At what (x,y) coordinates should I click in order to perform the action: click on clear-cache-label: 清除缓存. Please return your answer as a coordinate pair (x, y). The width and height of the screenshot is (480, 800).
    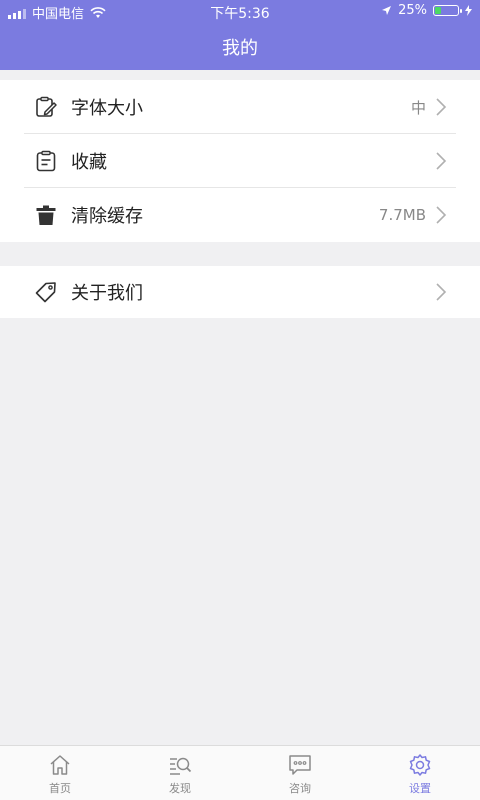
    Looking at the image, I should click on (107, 216).